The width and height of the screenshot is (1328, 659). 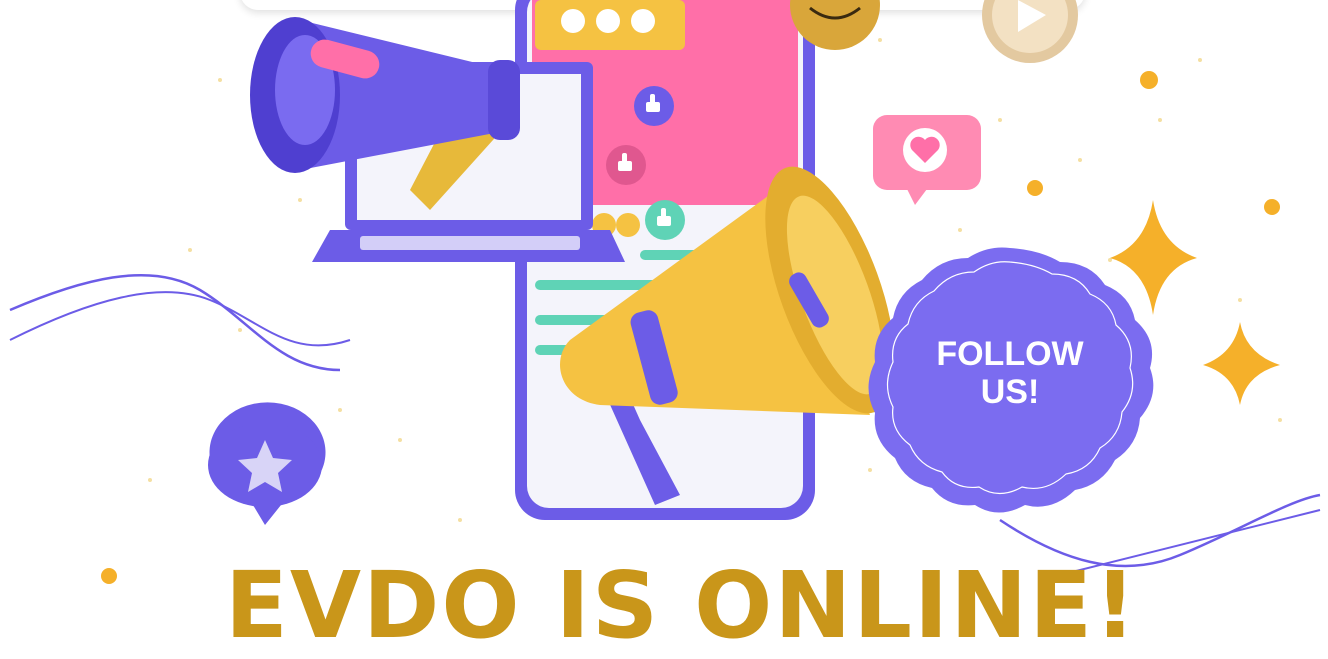 What do you see at coordinates (654, 106) in the screenshot?
I see `thumbs-up-icon` at bounding box center [654, 106].